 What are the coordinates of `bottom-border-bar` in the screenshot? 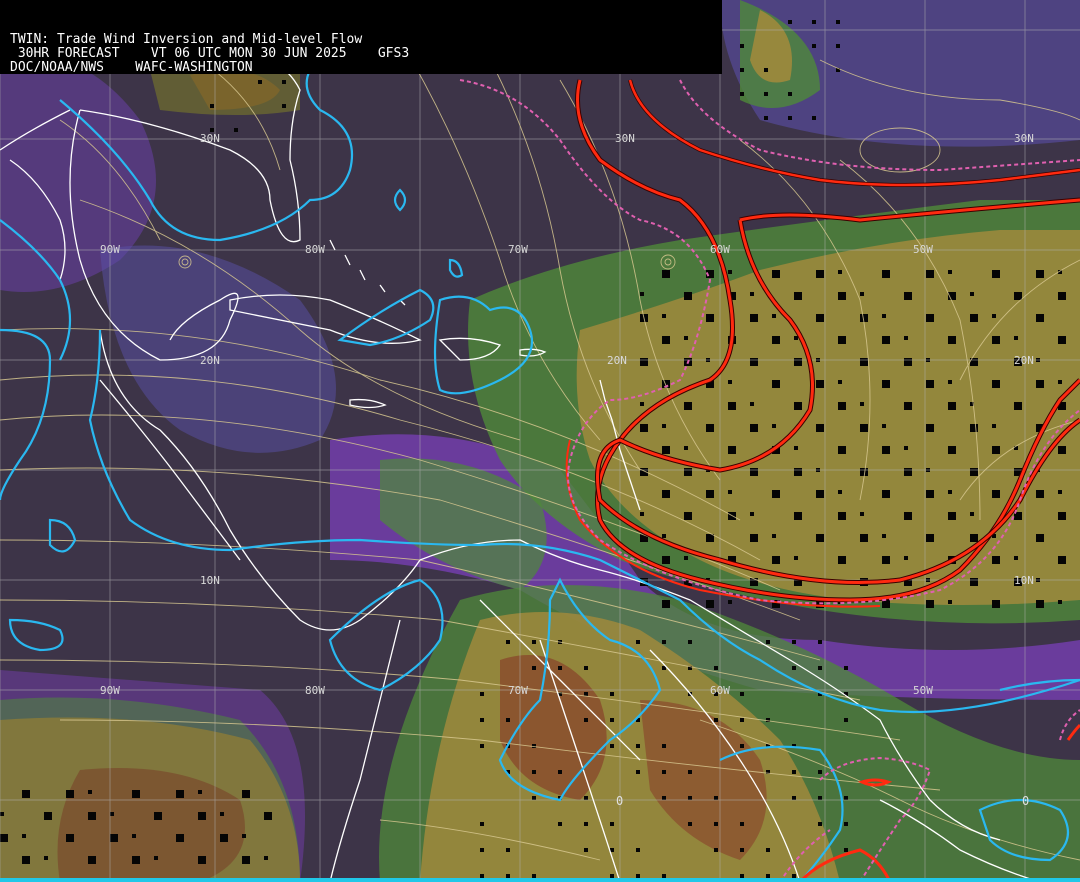 It's located at (540, 880).